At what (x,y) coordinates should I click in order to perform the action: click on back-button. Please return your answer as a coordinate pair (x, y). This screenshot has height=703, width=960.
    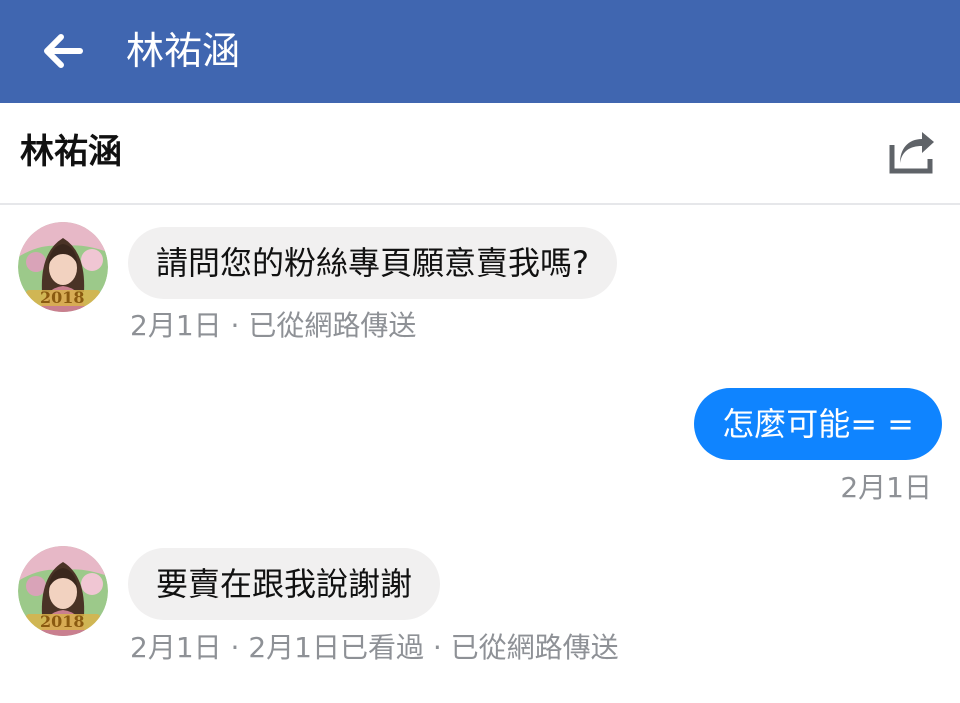
    Looking at the image, I should click on (63, 51).